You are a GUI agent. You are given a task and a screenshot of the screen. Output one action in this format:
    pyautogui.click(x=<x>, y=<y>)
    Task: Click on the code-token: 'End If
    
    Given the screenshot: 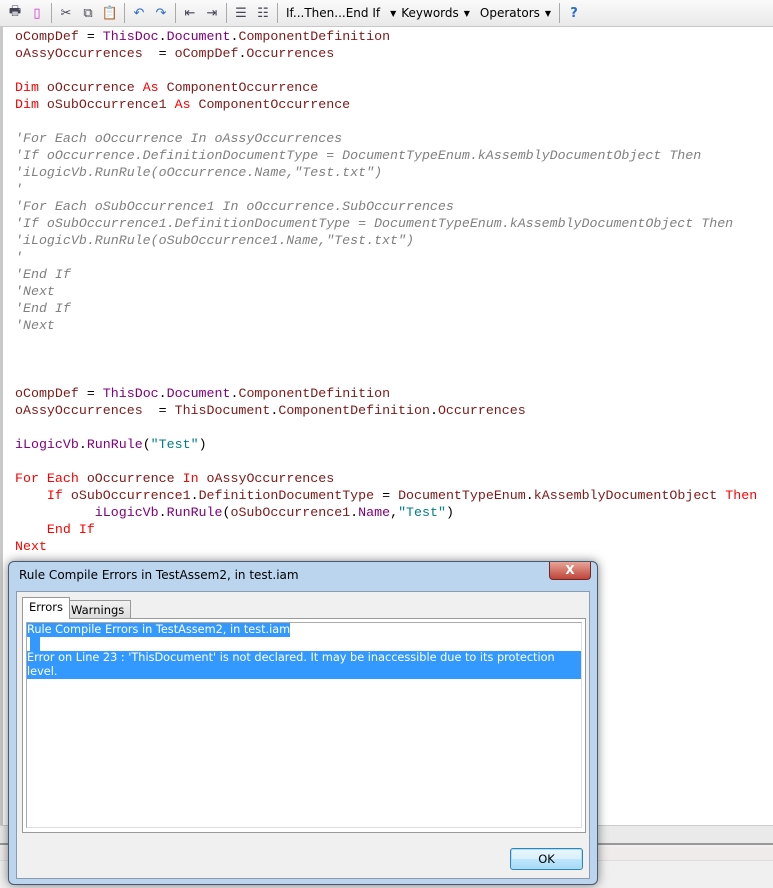 What is the action you would take?
    pyautogui.click(x=43, y=274)
    